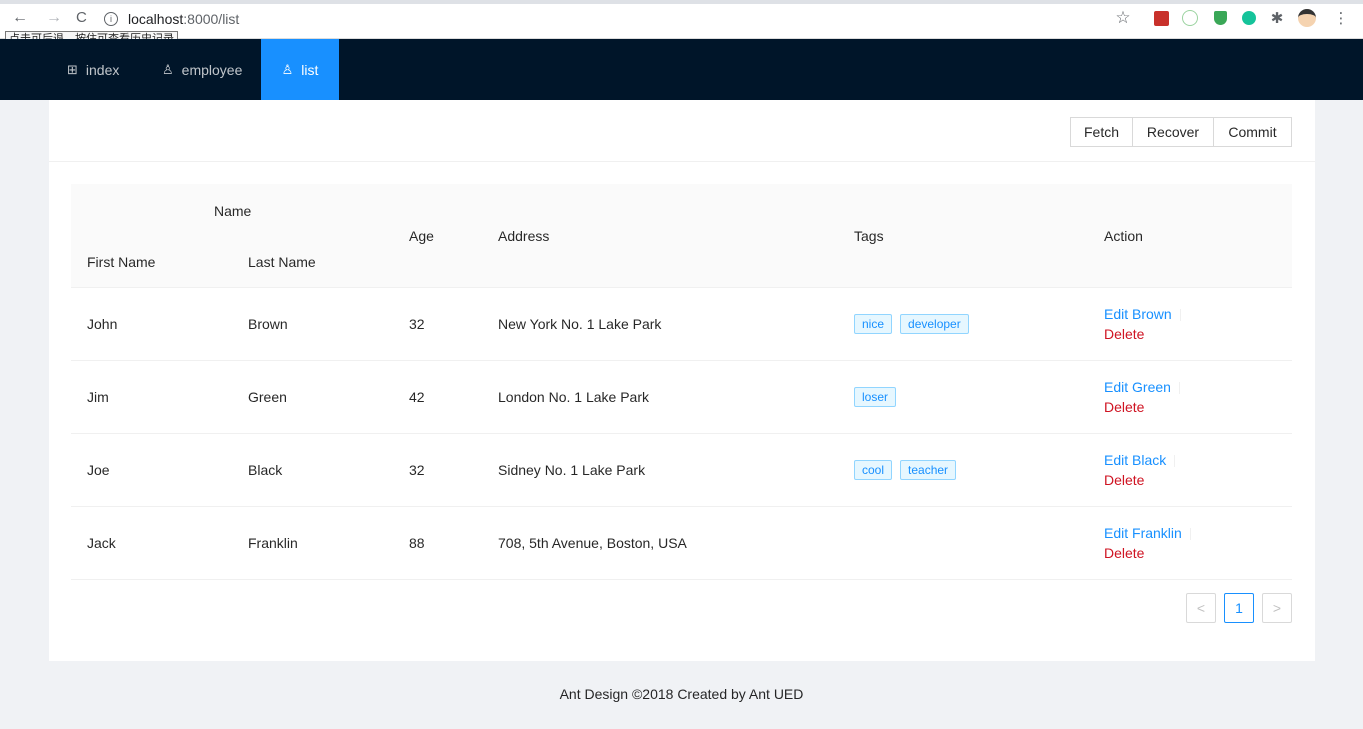 The height and width of the screenshot is (729, 1363). What do you see at coordinates (310, 69) in the screenshot?
I see `nav-item-label: list` at bounding box center [310, 69].